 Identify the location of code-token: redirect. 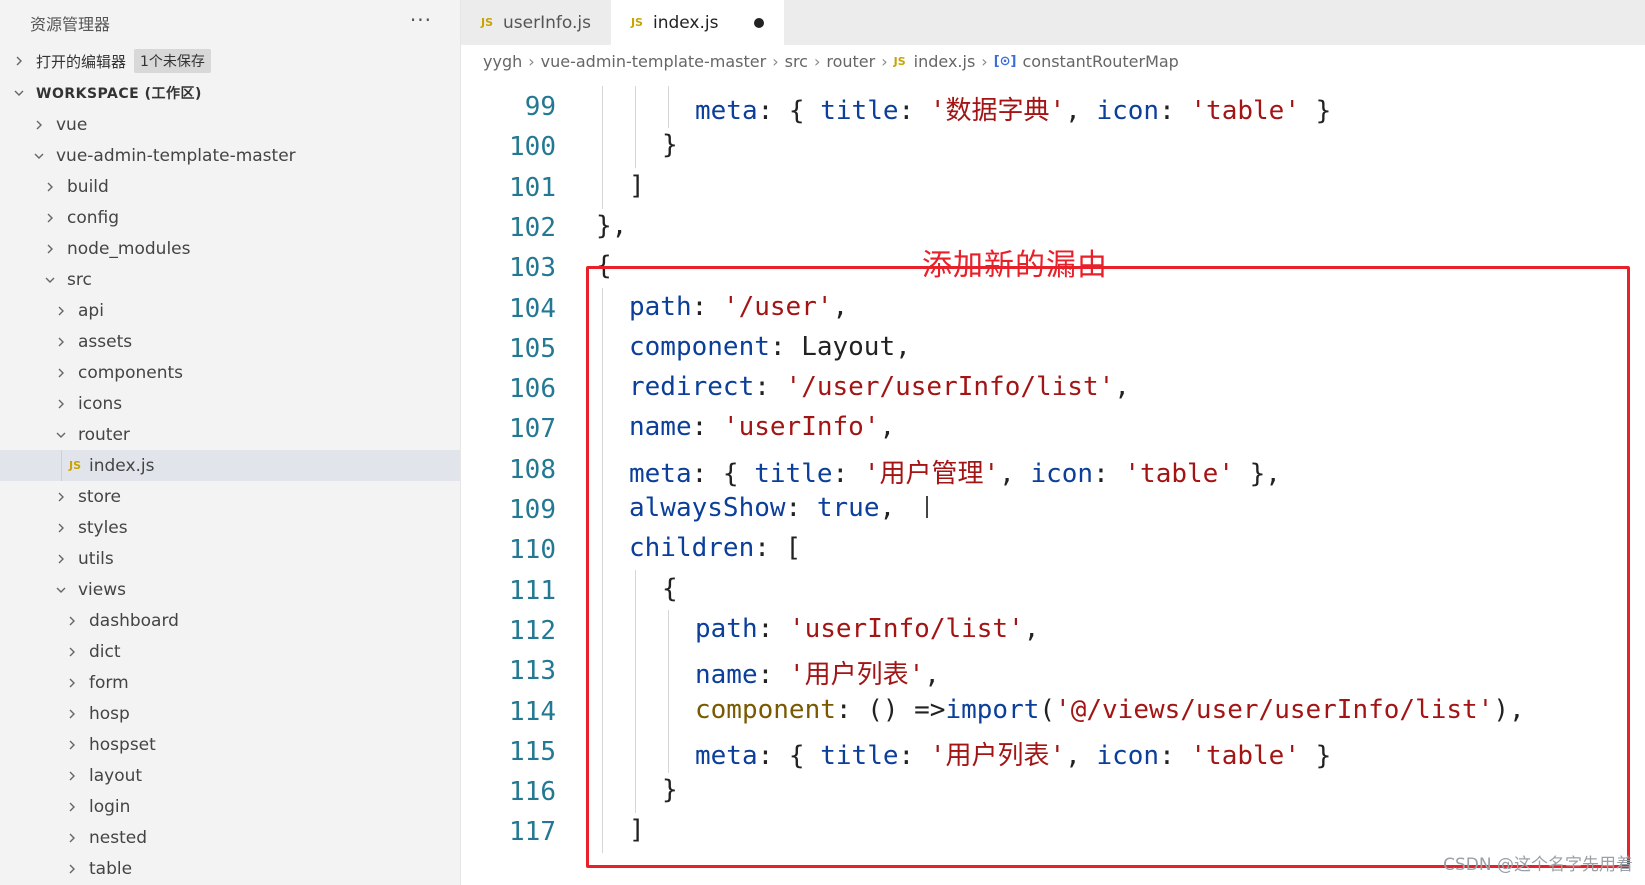
(692, 387).